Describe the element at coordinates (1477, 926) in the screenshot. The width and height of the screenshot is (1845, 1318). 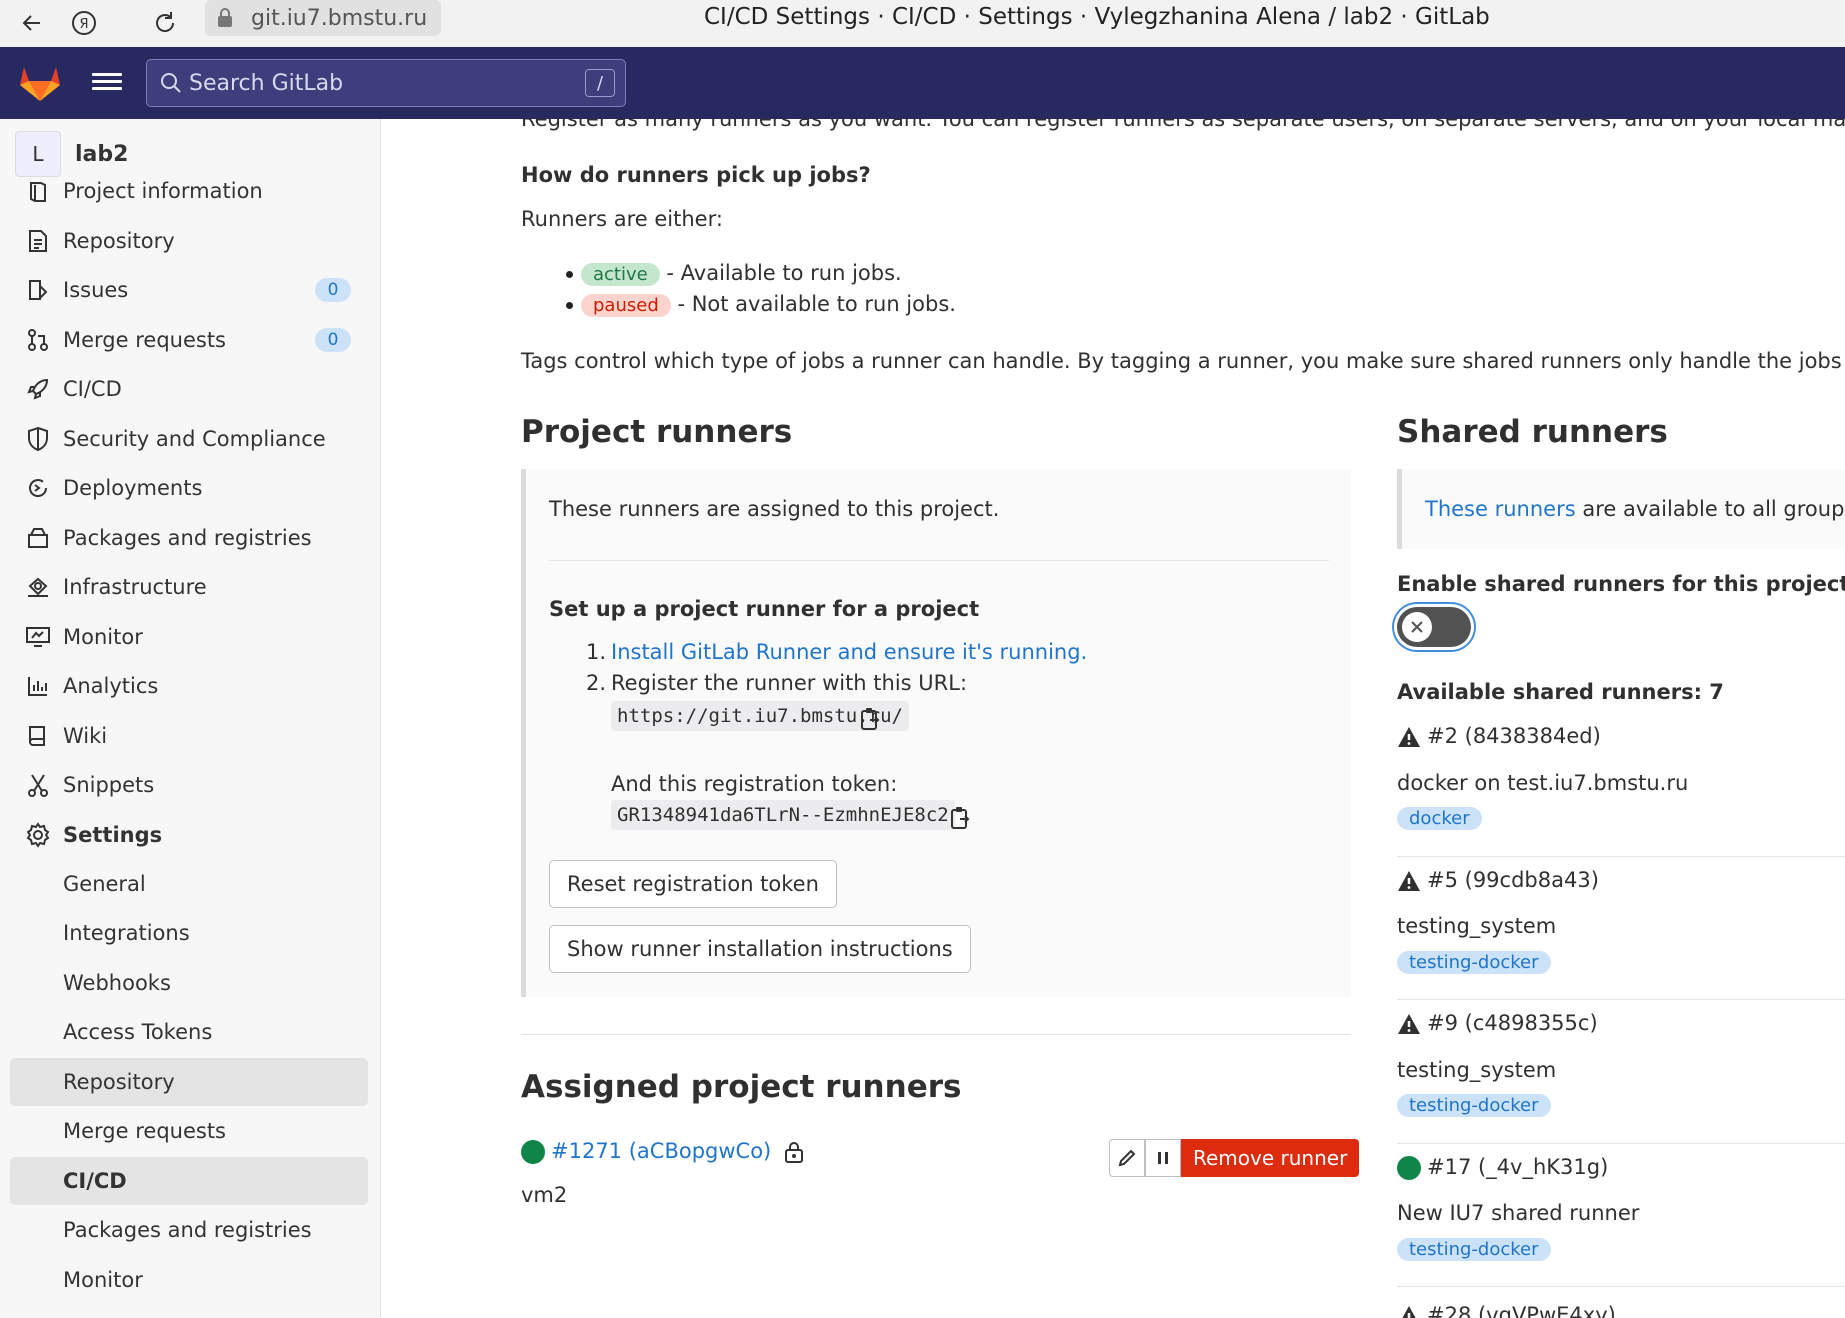
I see `shared-runner-description: testing_system` at that location.